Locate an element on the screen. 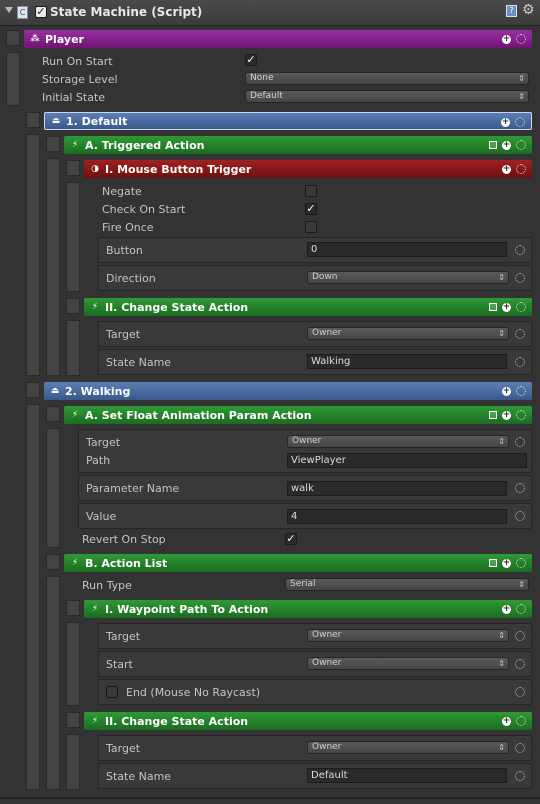  action-list-header: ⚡ B. Action List + is located at coordinates (298, 563).